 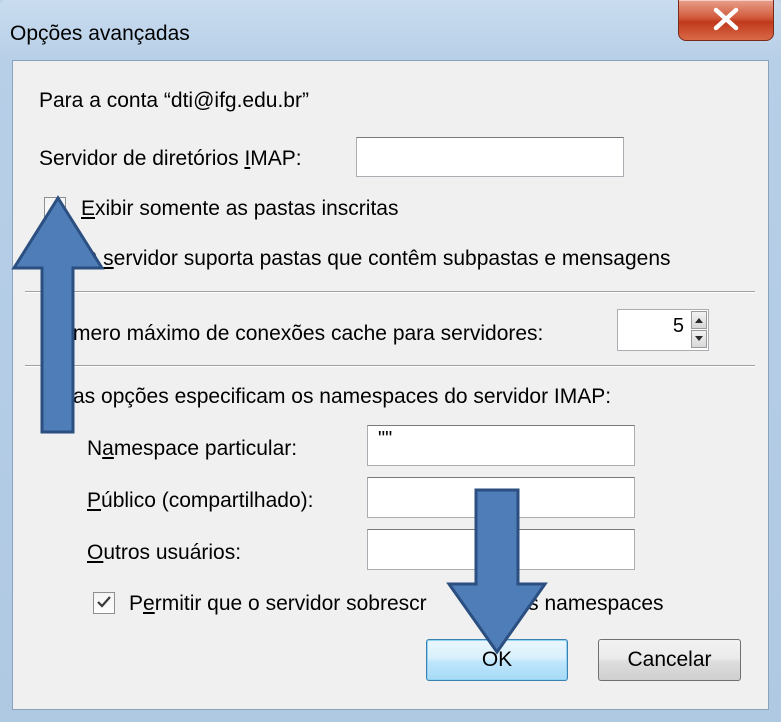 I want to click on subscribed-only-checkbox, so click(x=55, y=208).